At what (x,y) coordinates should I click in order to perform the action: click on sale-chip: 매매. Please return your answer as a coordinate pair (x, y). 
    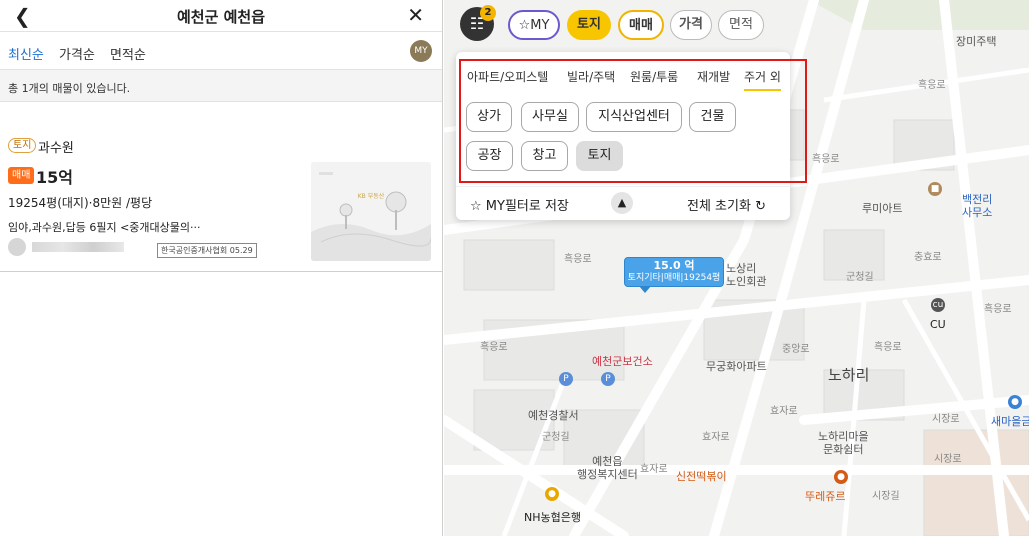
    Looking at the image, I should click on (641, 25).